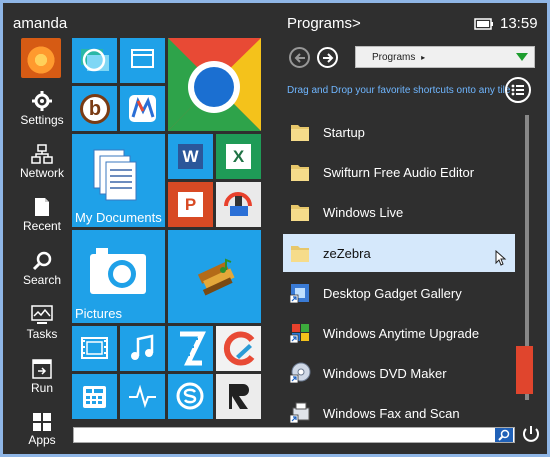 This screenshot has width=550, height=457. What do you see at coordinates (42, 215) in the screenshot?
I see `sidebar-item-recent: Recent` at bounding box center [42, 215].